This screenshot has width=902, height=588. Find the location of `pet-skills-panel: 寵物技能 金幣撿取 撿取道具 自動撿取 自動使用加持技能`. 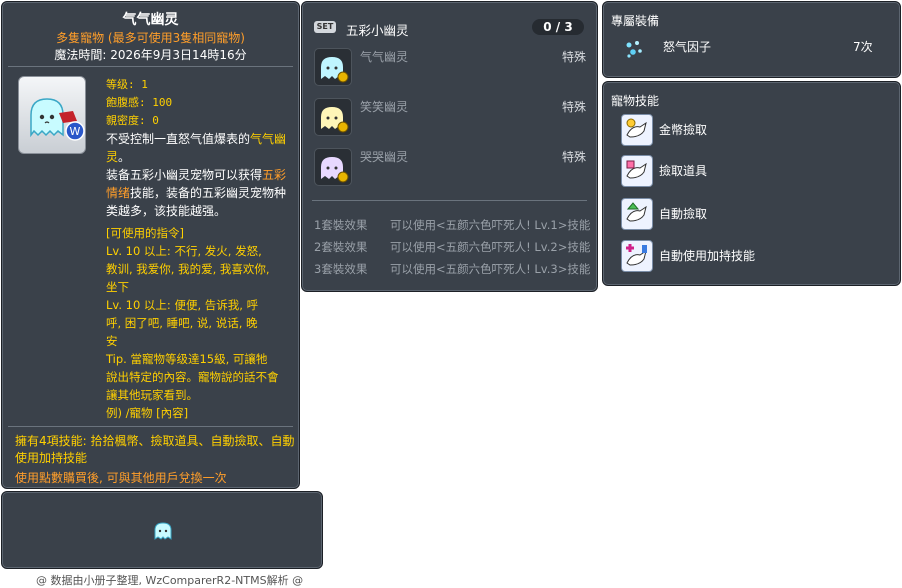

pet-skills-panel: 寵物技能 金幣撿取 撿取道具 自動撿取 自動使用加持技能 is located at coordinates (751, 183).